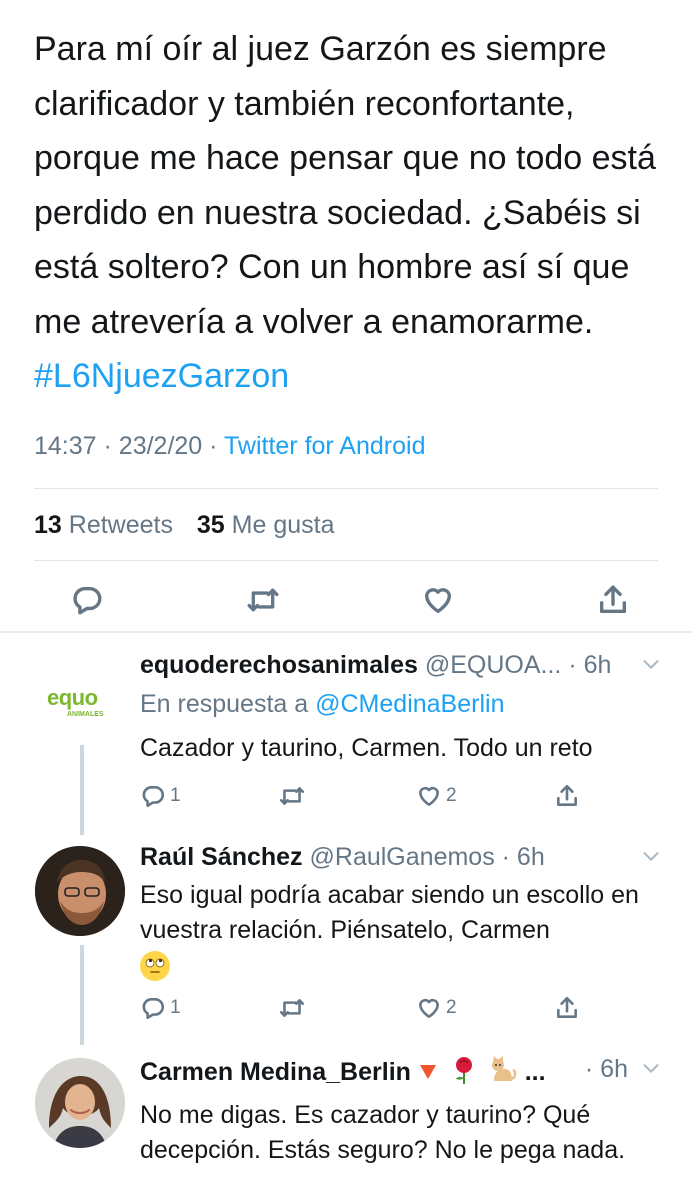  What do you see at coordinates (279, 665) in the screenshot?
I see `author-name: equoderechosanimales` at bounding box center [279, 665].